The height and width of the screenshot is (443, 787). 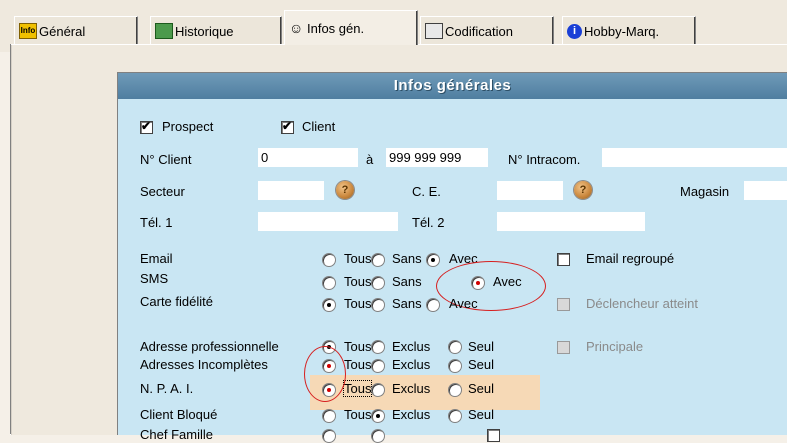 What do you see at coordinates (176, 434) in the screenshot?
I see `chef-famille-label: Chef Famille` at bounding box center [176, 434].